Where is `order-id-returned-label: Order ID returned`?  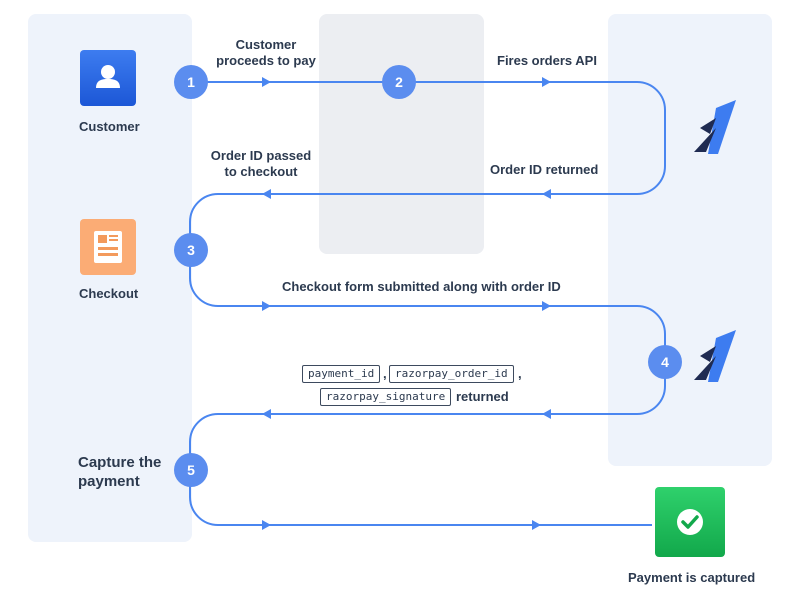
order-id-returned-label: Order ID returned is located at coordinates (544, 169).